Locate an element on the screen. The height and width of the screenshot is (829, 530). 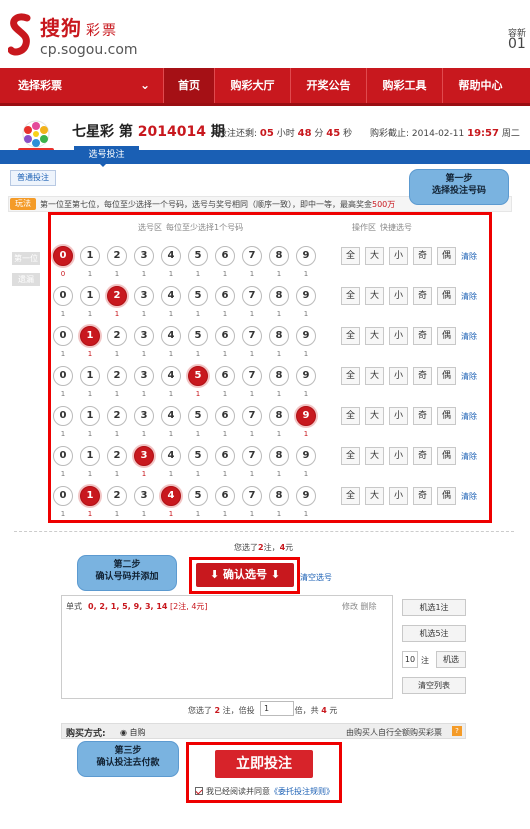
random-1-button: 机选1注 is located at coordinates (434, 607).